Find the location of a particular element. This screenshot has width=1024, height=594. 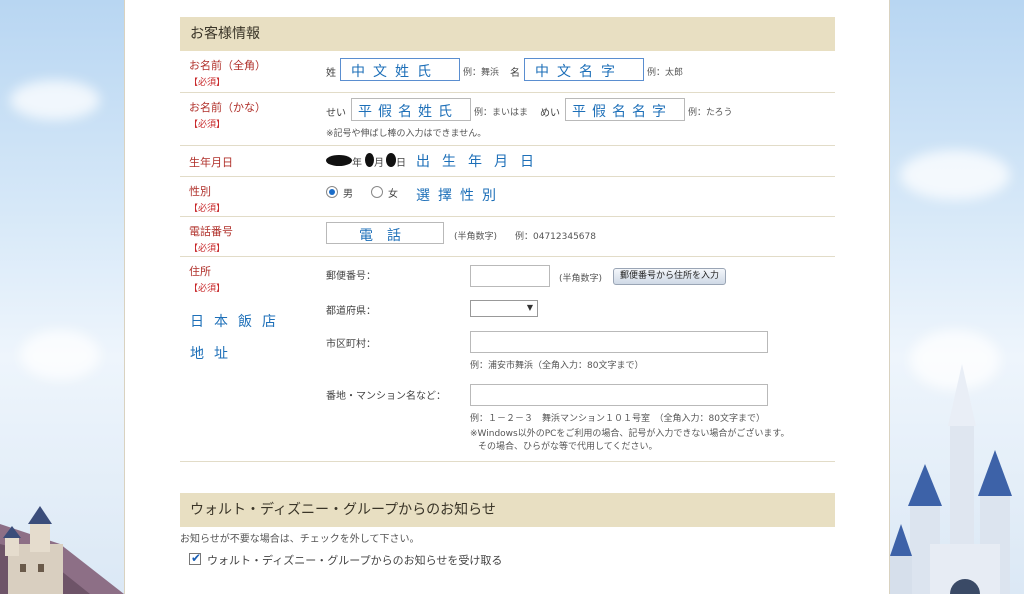

notice-header: ウォルト・ディズニー・グループからのお知らせ is located at coordinates (507, 510).